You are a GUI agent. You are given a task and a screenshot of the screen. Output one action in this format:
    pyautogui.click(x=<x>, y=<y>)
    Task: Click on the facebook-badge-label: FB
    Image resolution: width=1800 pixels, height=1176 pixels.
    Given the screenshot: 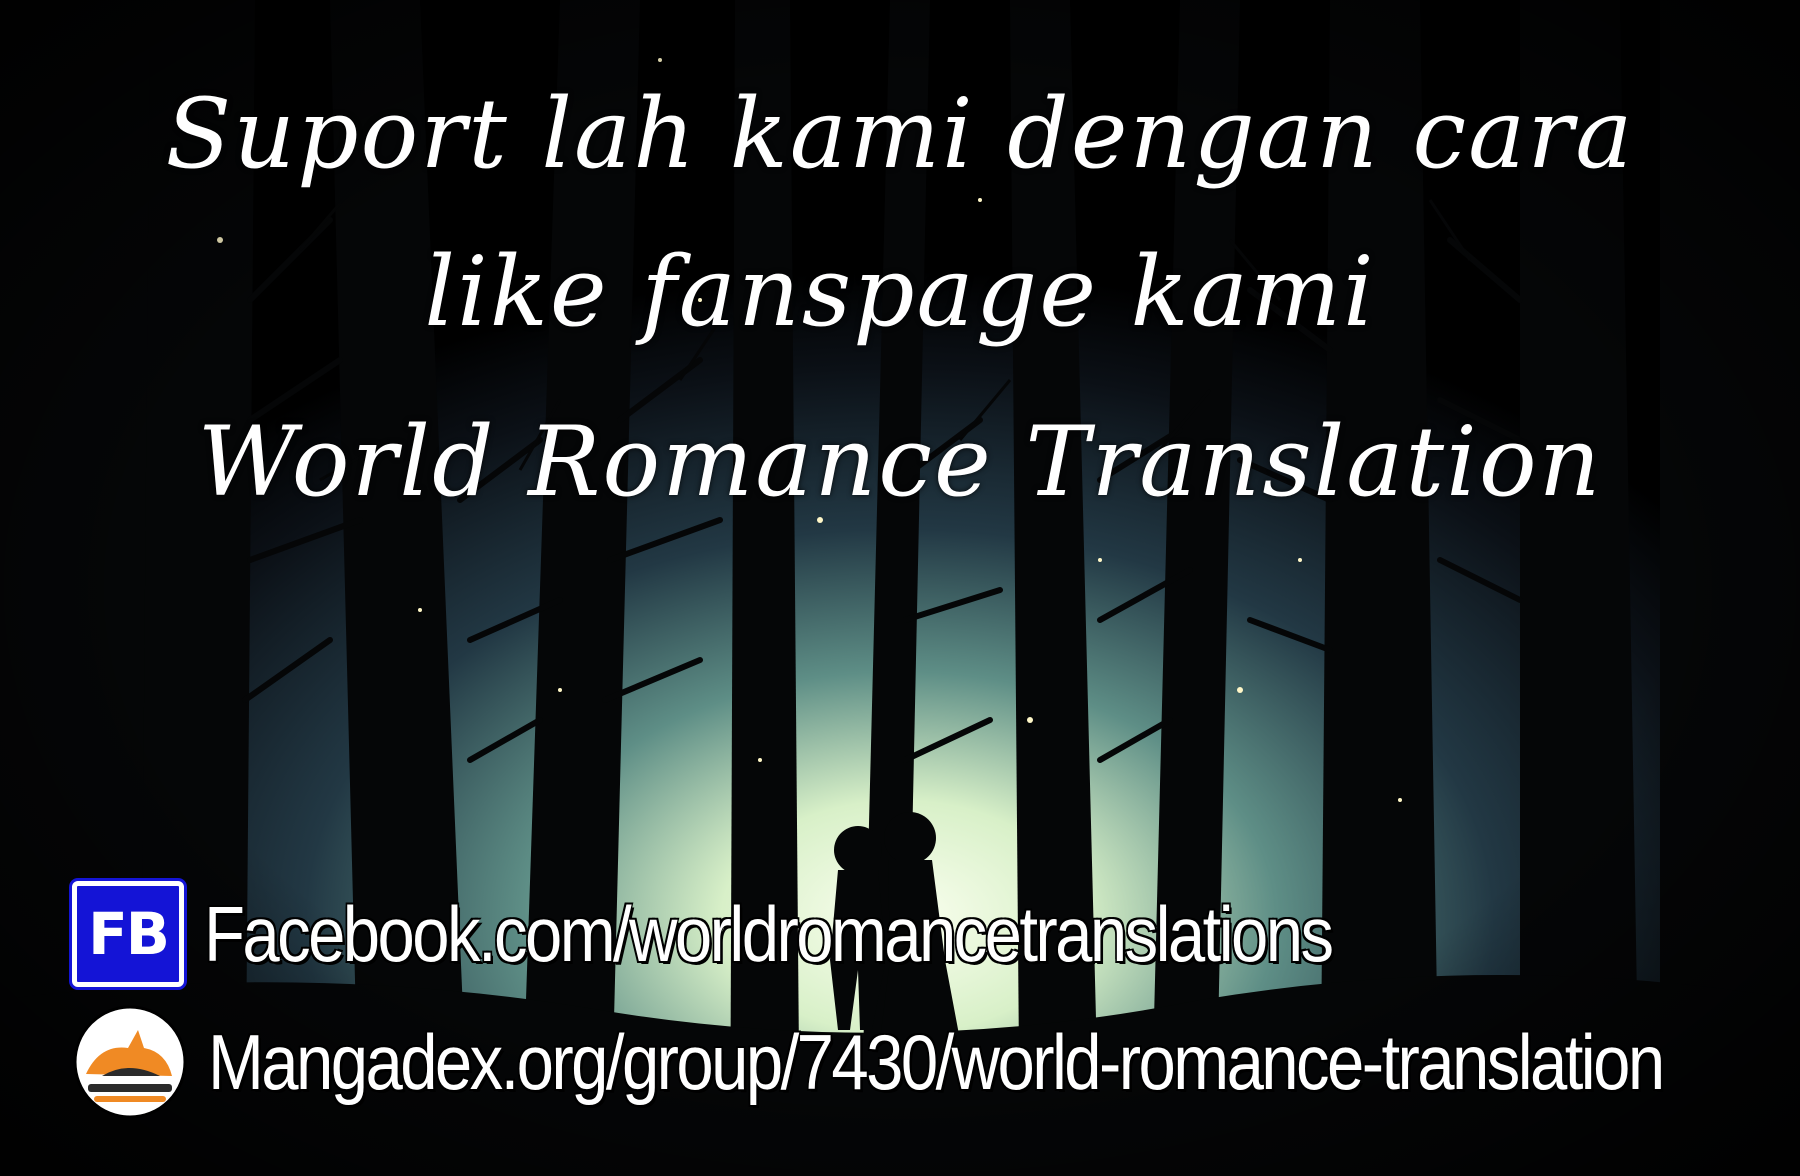 What is the action you would take?
    pyautogui.click(x=129, y=934)
    